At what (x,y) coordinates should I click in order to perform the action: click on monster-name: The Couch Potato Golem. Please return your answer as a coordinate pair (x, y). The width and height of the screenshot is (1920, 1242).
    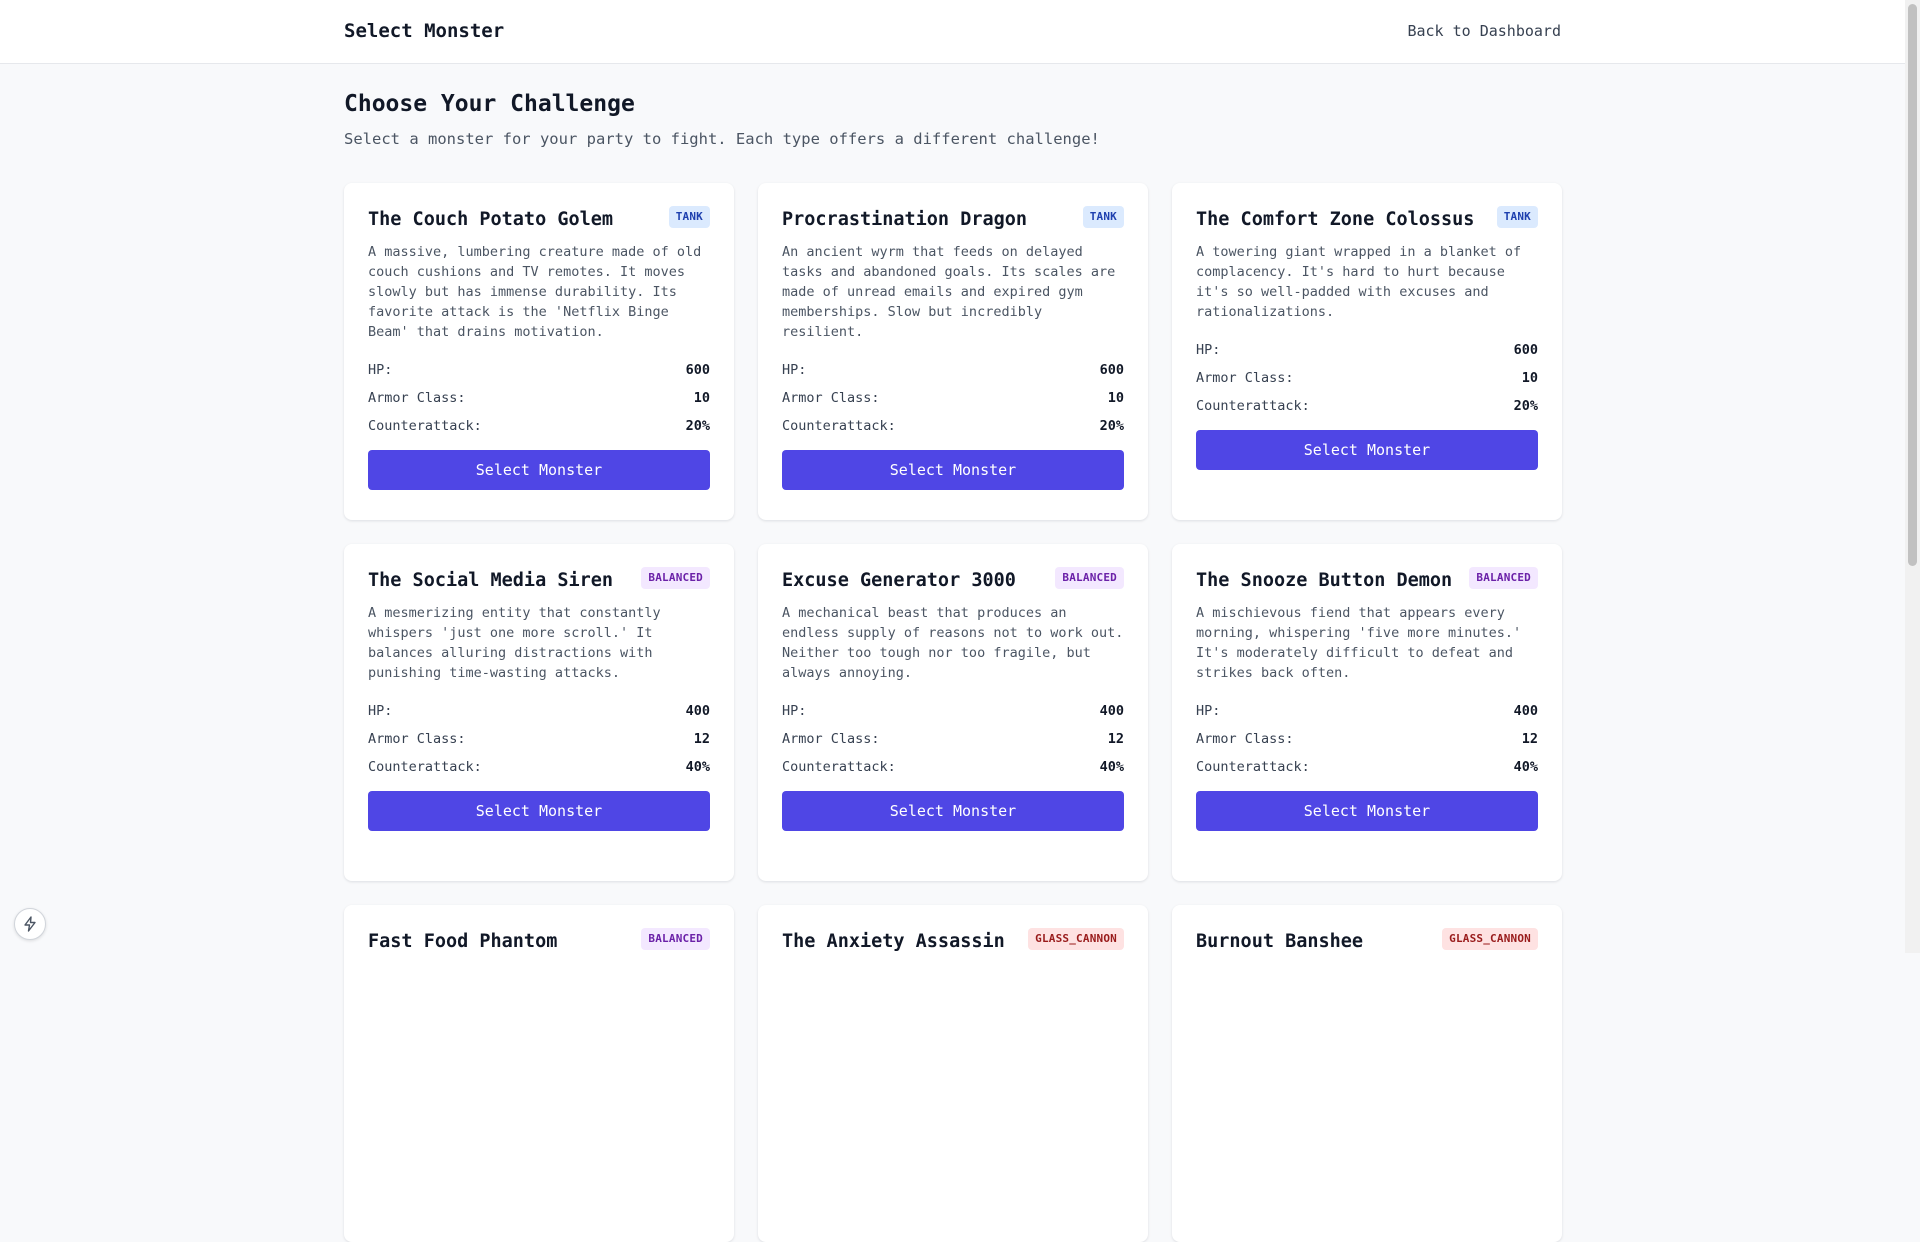
    Looking at the image, I should click on (491, 219).